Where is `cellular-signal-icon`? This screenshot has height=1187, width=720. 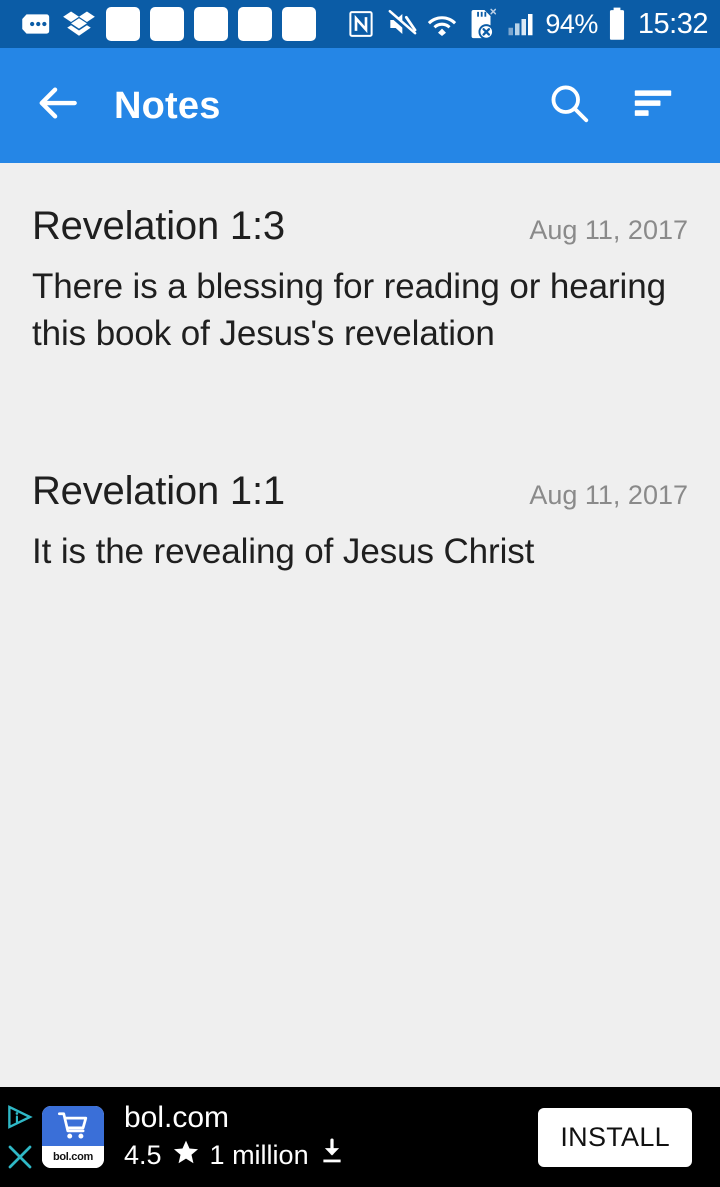 cellular-signal-icon is located at coordinates (521, 24).